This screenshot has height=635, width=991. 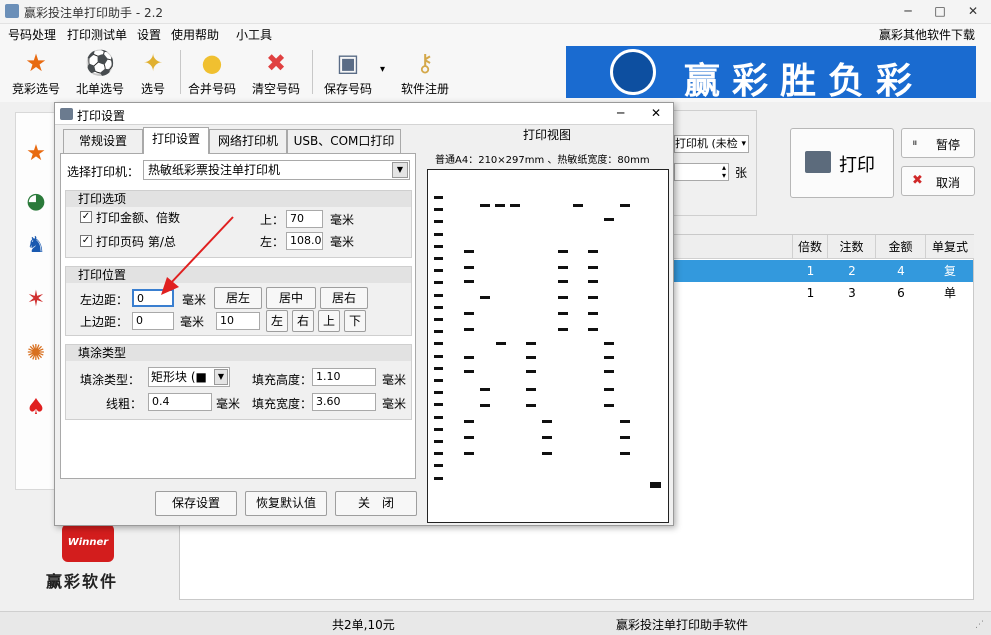 I want to click on dialog-close-button: ✕, so click(x=656, y=113).